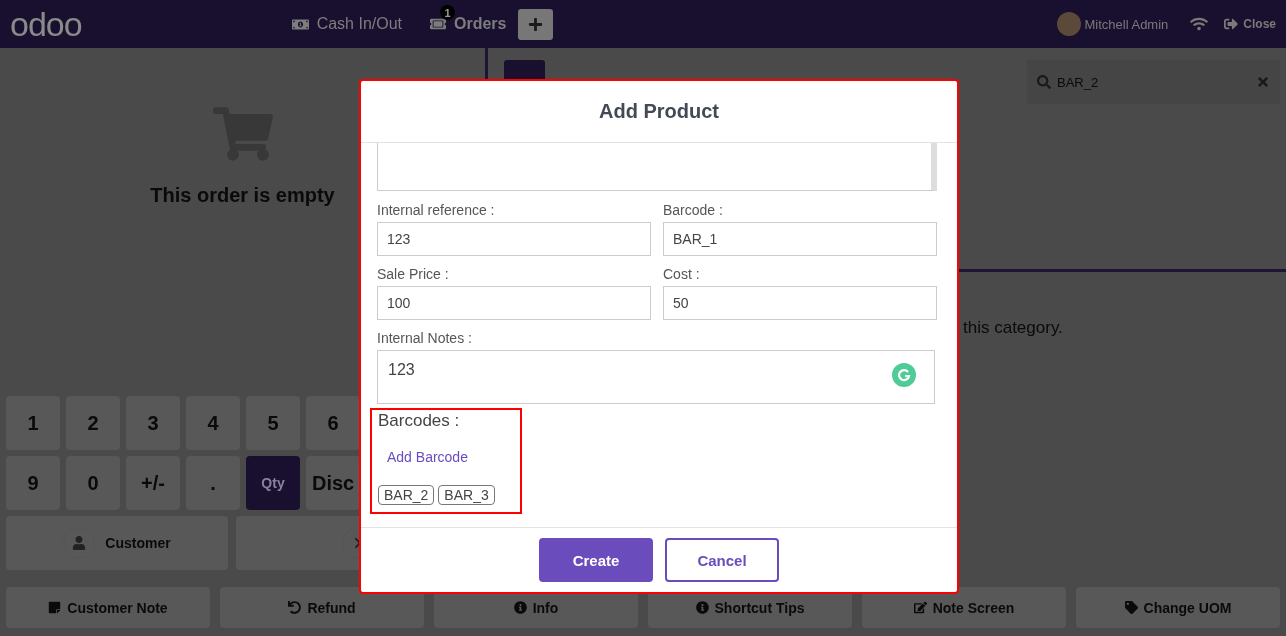 The image size is (1286, 636). What do you see at coordinates (213, 483) in the screenshot?
I see `numpad-key: .` at bounding box center [213, 483].